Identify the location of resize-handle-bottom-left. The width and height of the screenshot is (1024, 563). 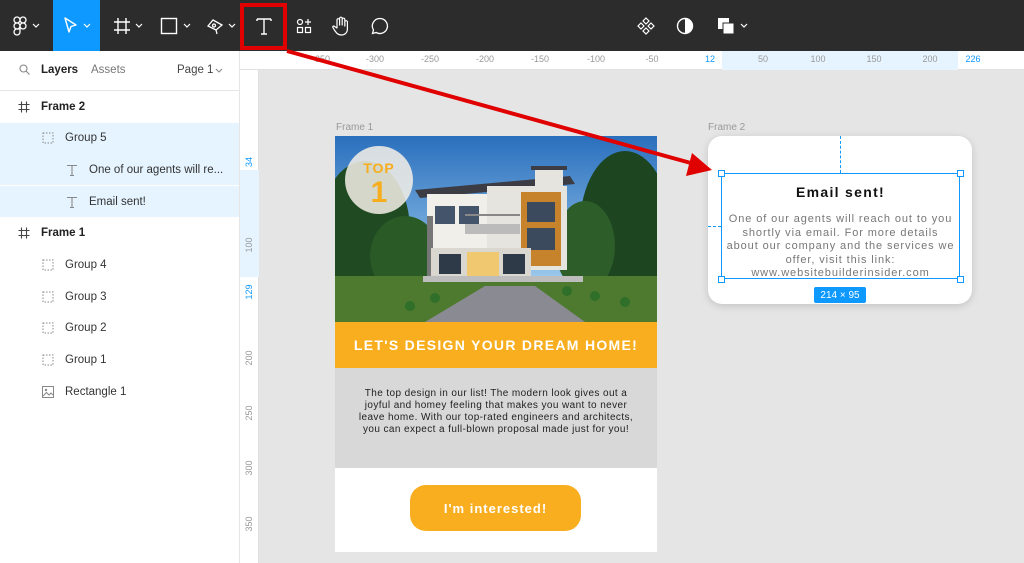
(721, 279).